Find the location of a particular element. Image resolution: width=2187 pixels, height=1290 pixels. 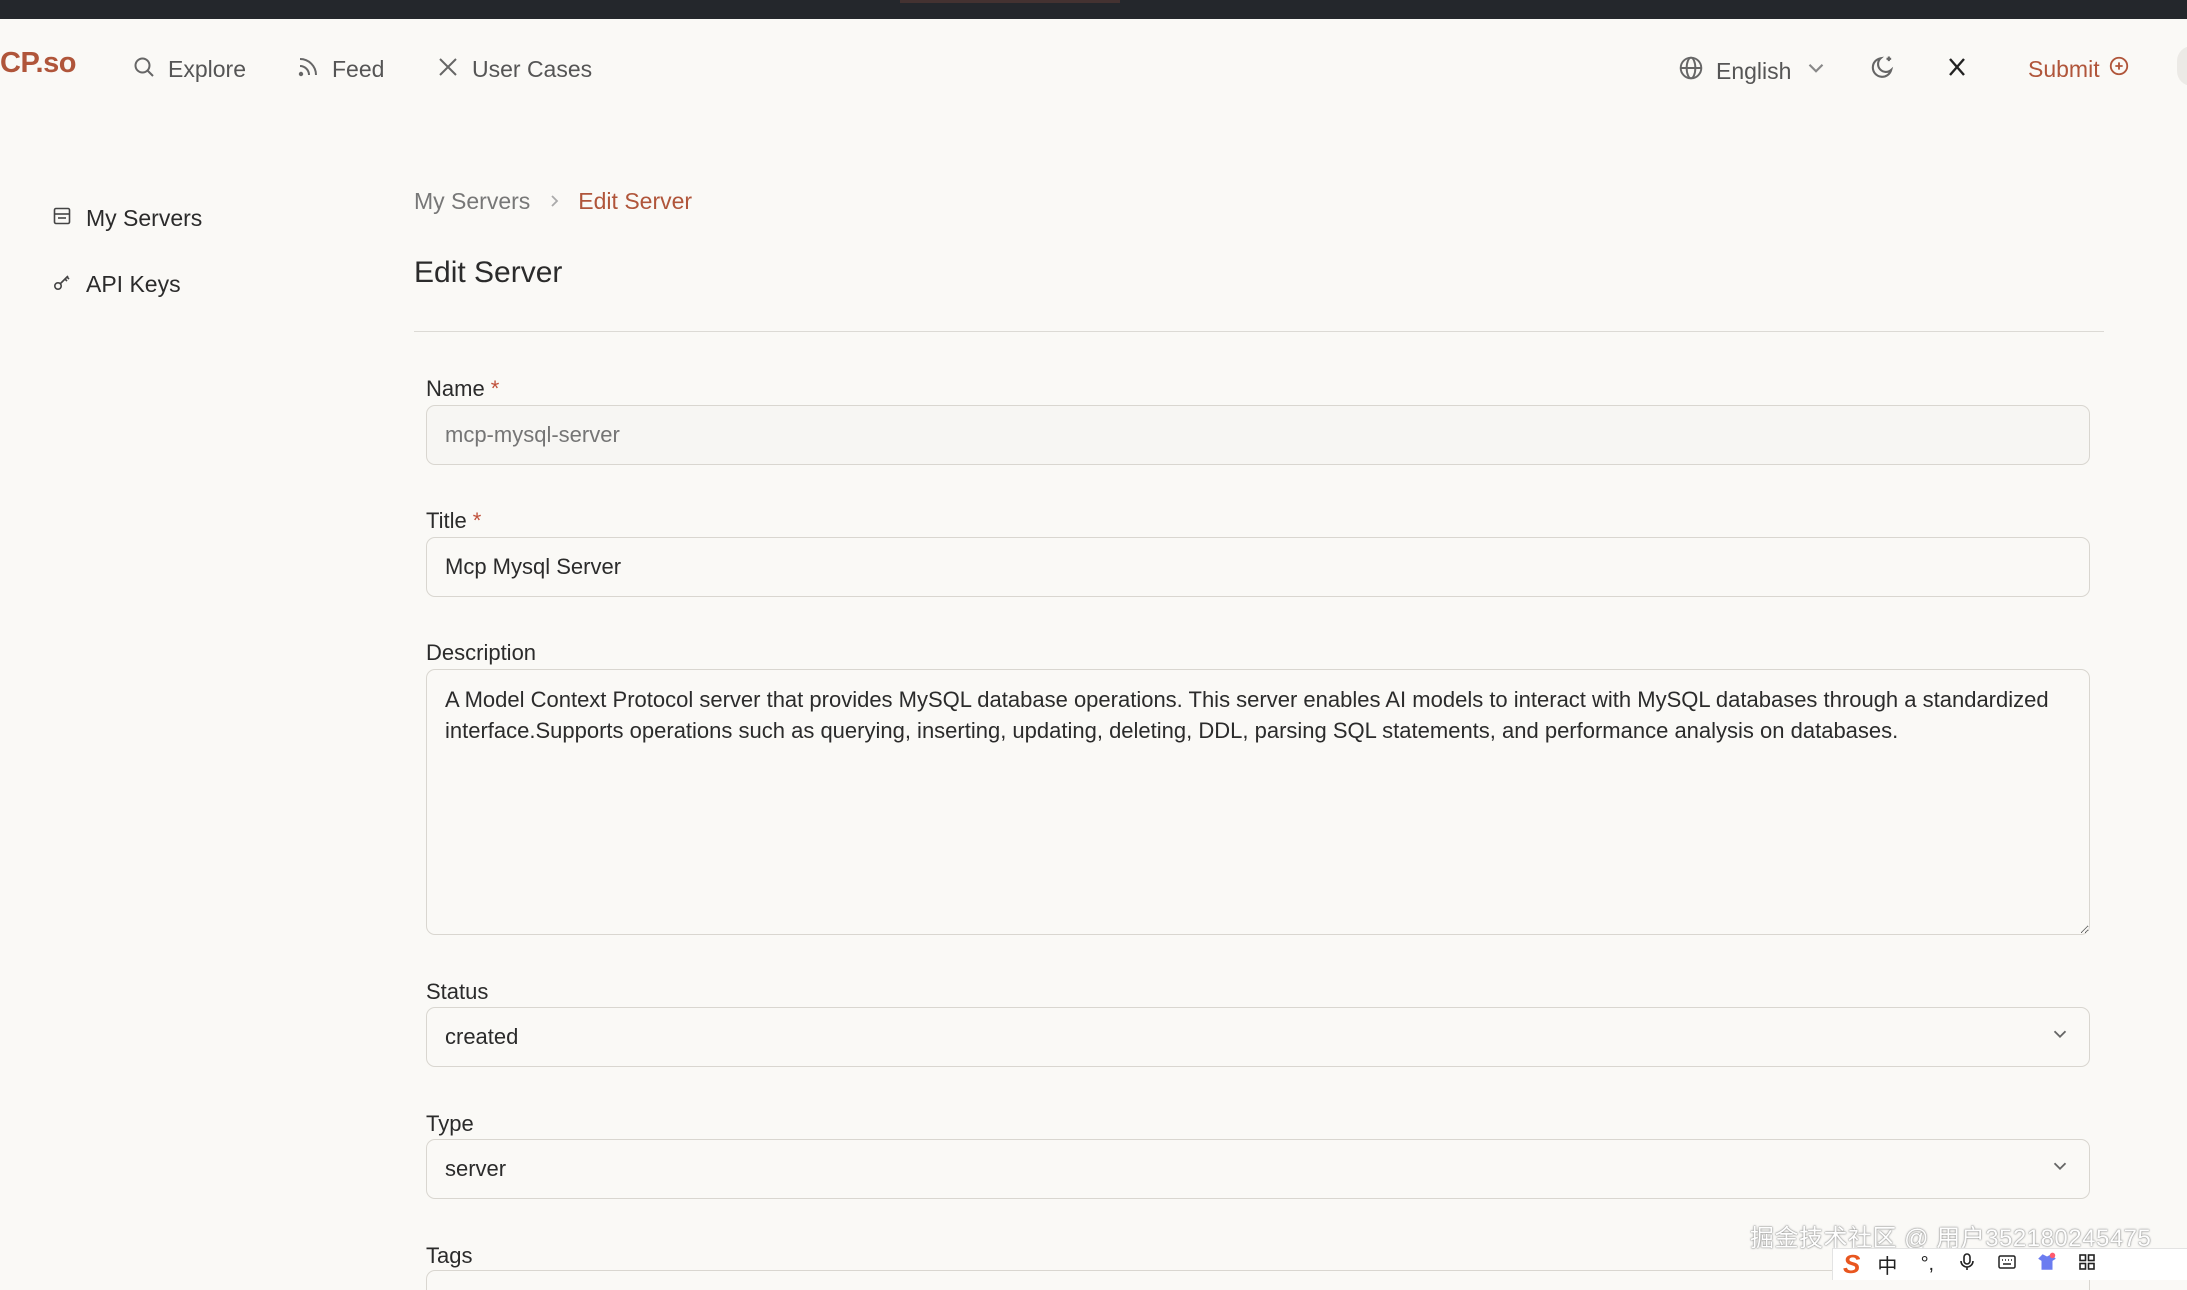

keyboard-icon is located at coordinates (2007, 1265).